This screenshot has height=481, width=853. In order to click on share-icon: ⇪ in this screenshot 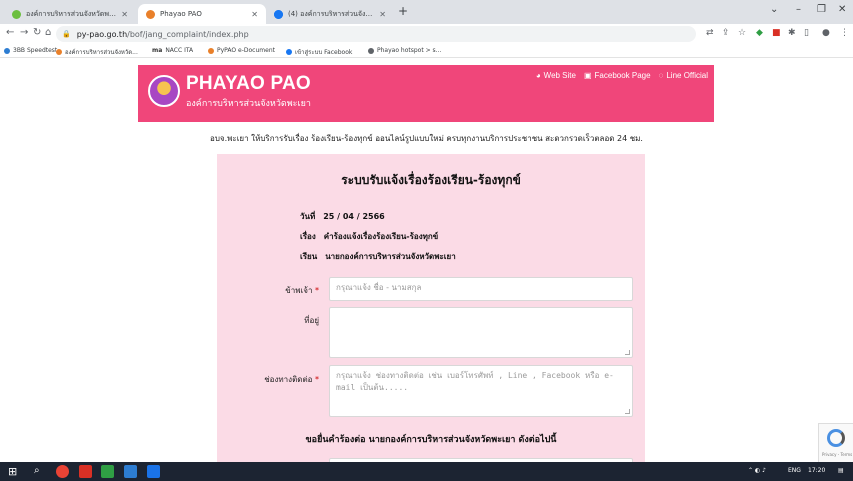, I will do `click(726, 33)`.